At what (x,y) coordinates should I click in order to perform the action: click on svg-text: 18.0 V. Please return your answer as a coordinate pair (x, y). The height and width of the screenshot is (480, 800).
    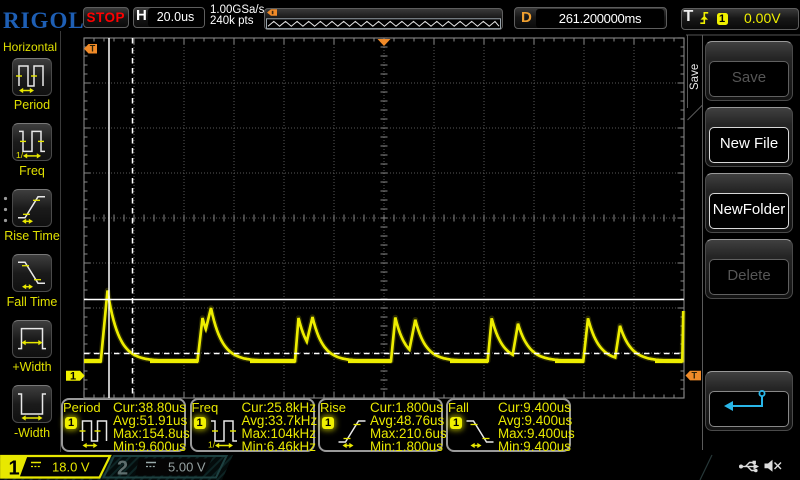
    Looking at the image, I should click on (71, 467).